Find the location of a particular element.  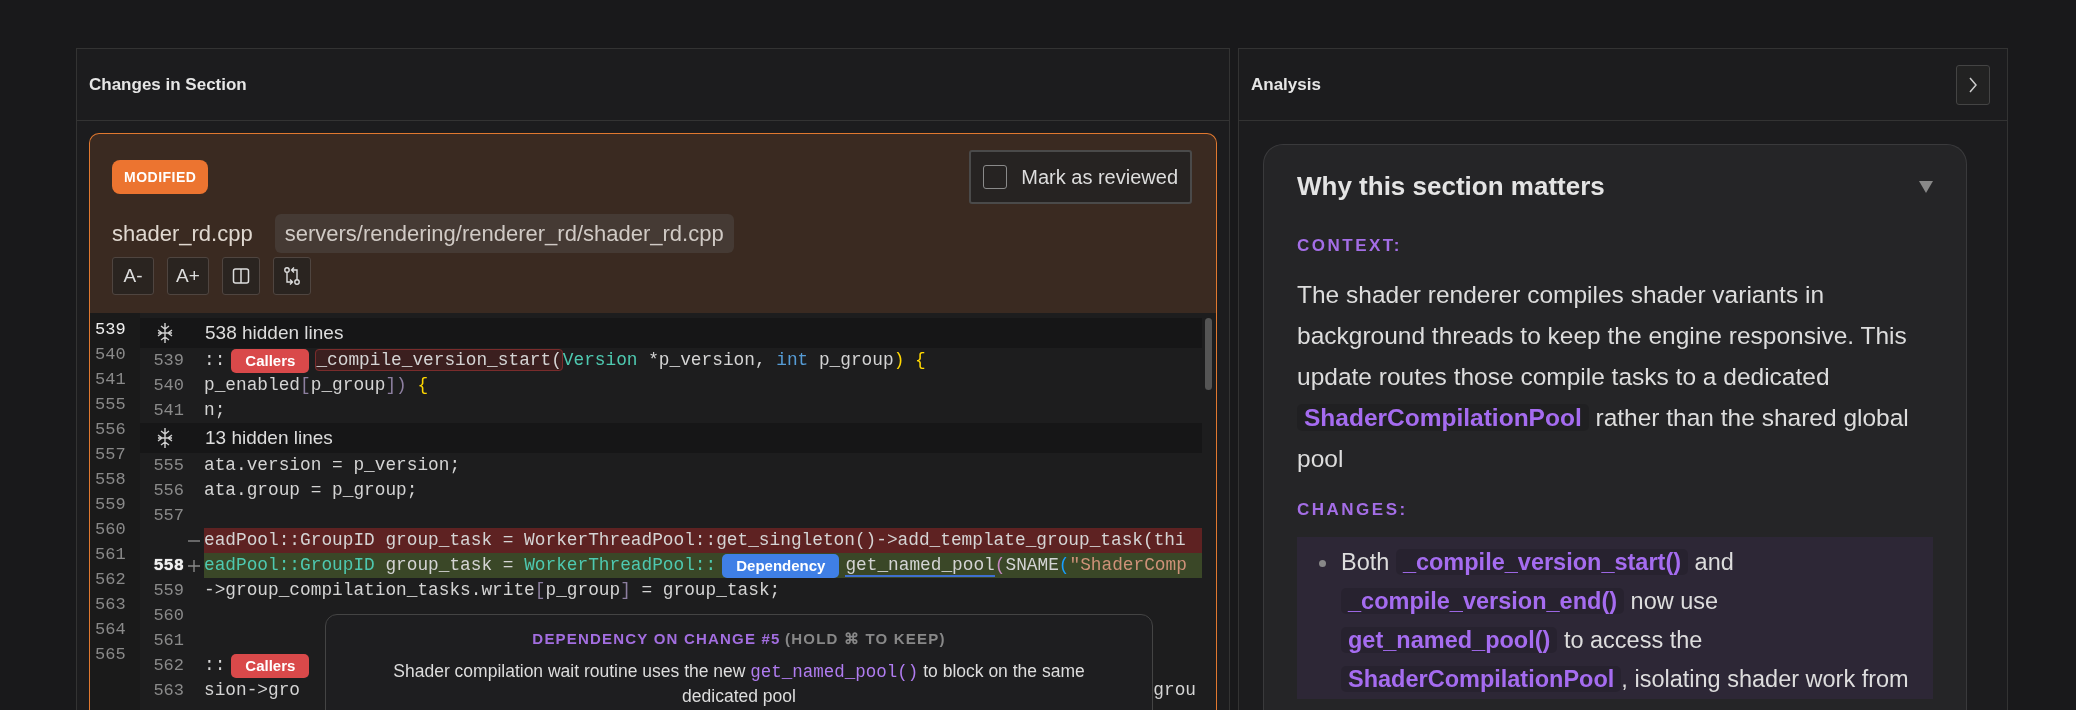

tooltip-text: Shader compilation wait routine uses the new get_named_pool() to block on the same dedicated pool is located at coordinates (739, 684).